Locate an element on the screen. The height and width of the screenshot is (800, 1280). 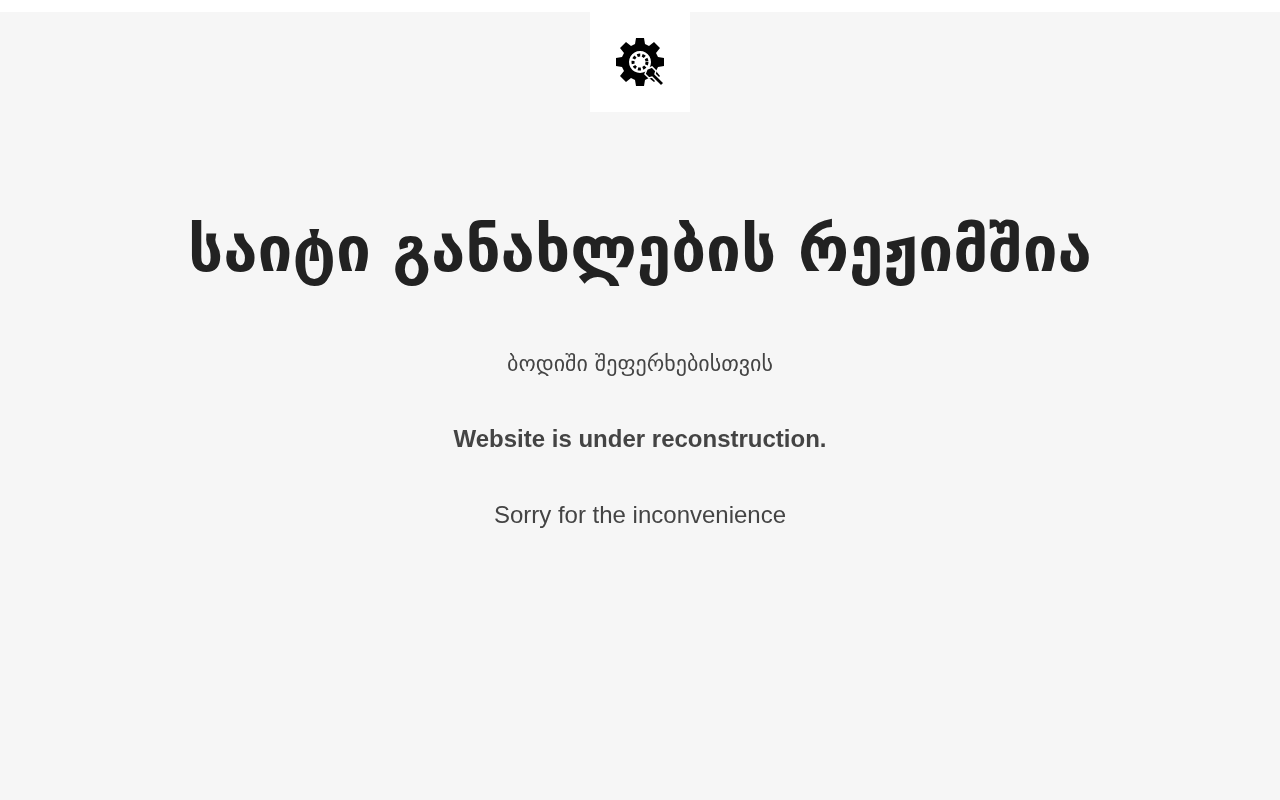
gear-wrench-icon is located at coordinates (640, 62).